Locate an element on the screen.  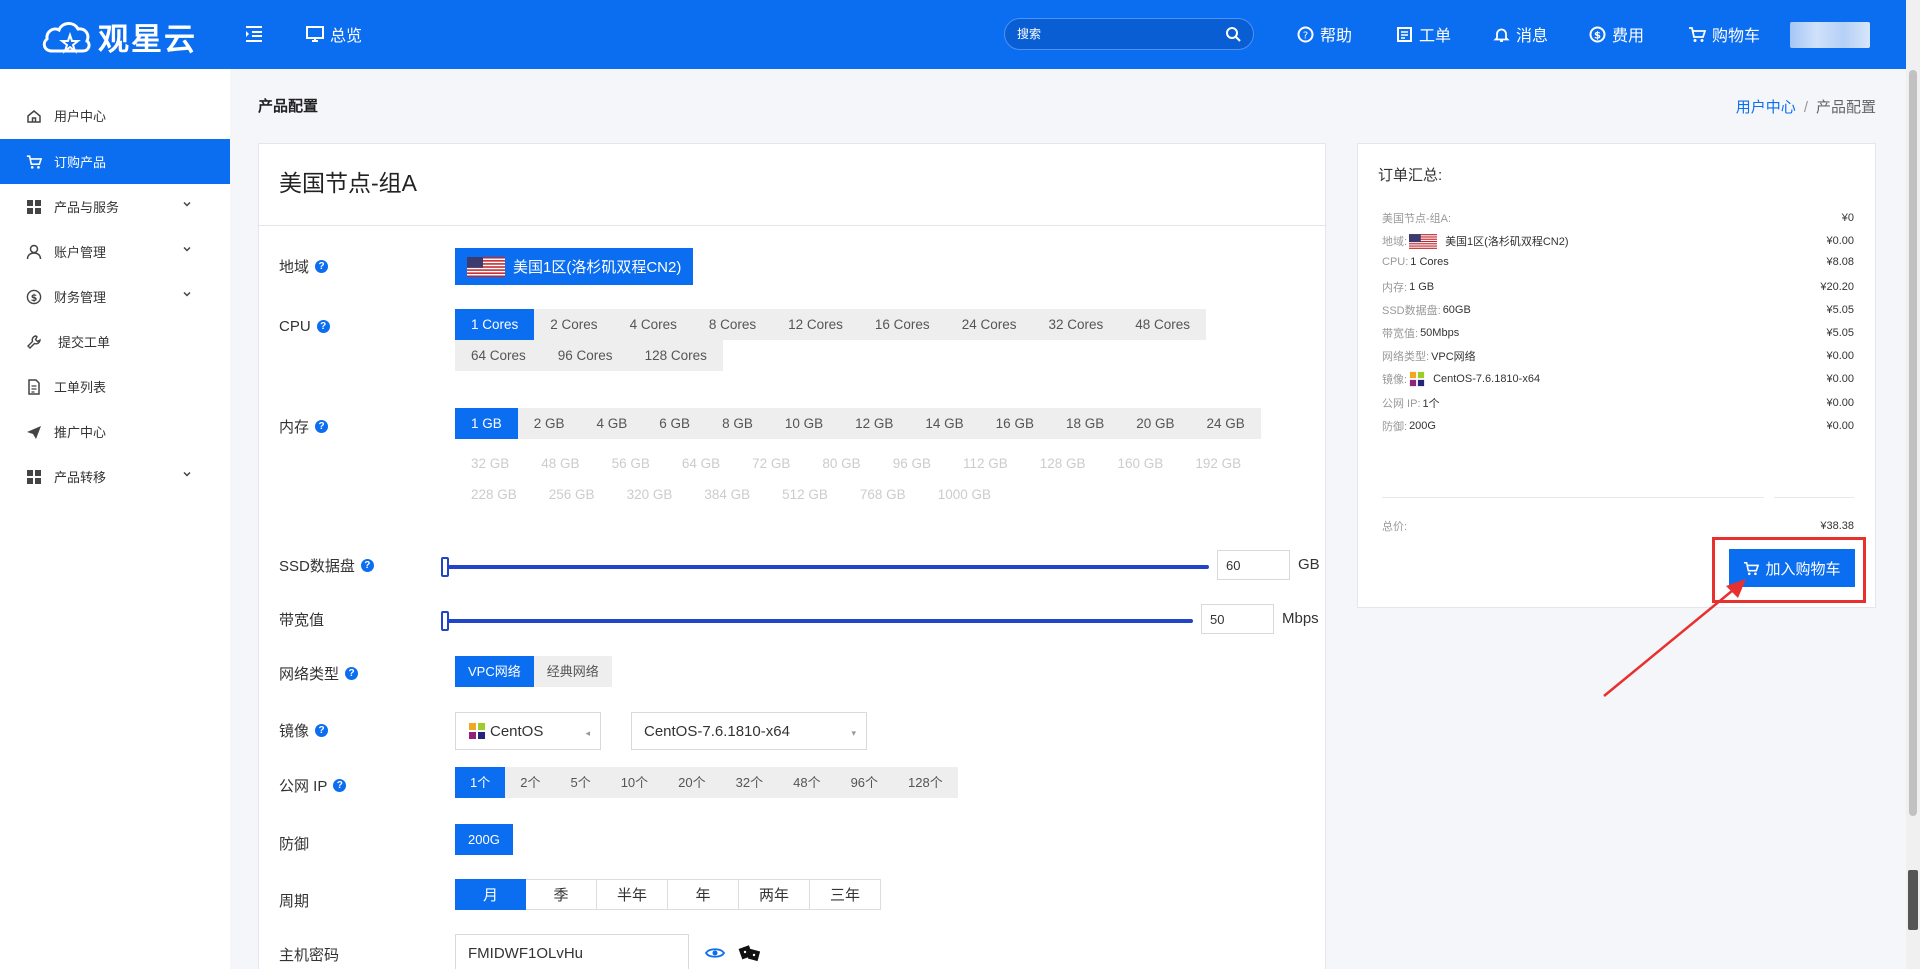
bandwidth-slider-handle is located at coordinates (445, 621).